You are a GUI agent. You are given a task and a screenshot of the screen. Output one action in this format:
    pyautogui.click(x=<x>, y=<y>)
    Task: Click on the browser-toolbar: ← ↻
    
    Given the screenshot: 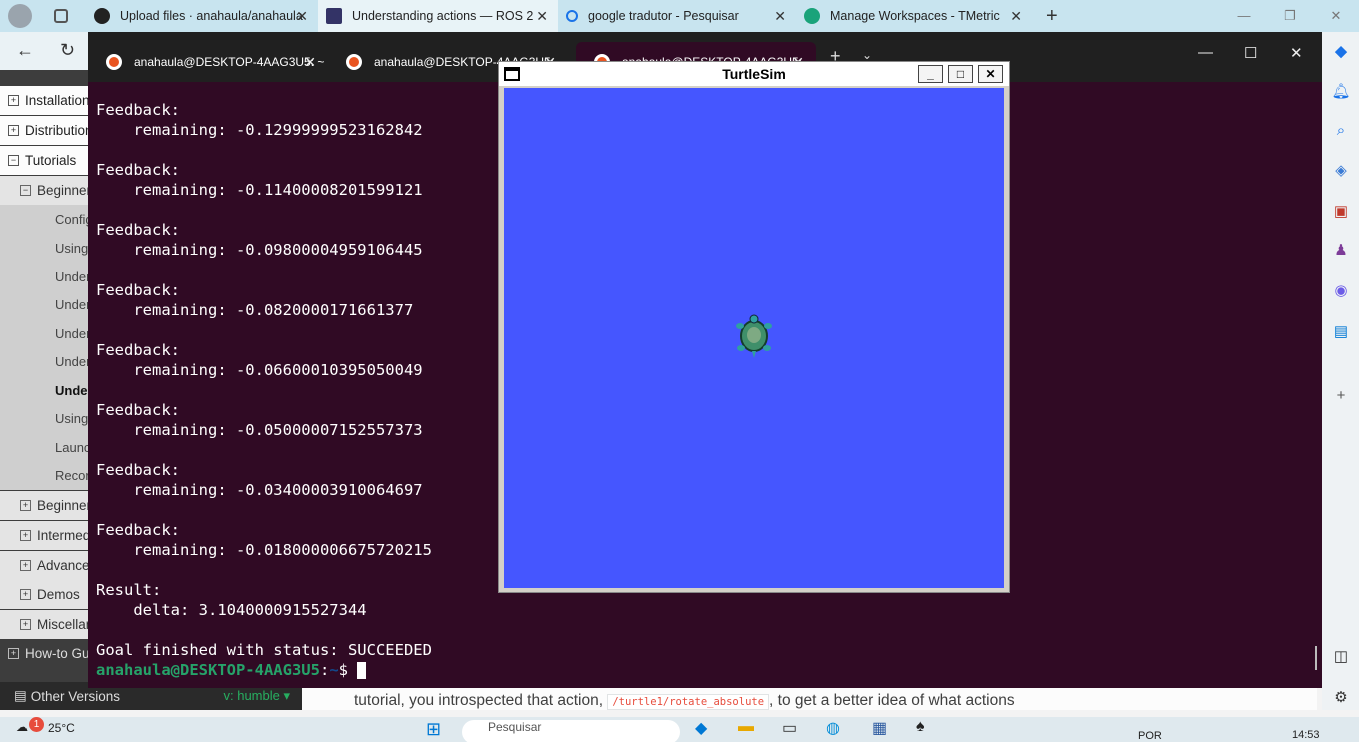 What is the action you would take?
    pyautogui.click(x=45, y=51)
    